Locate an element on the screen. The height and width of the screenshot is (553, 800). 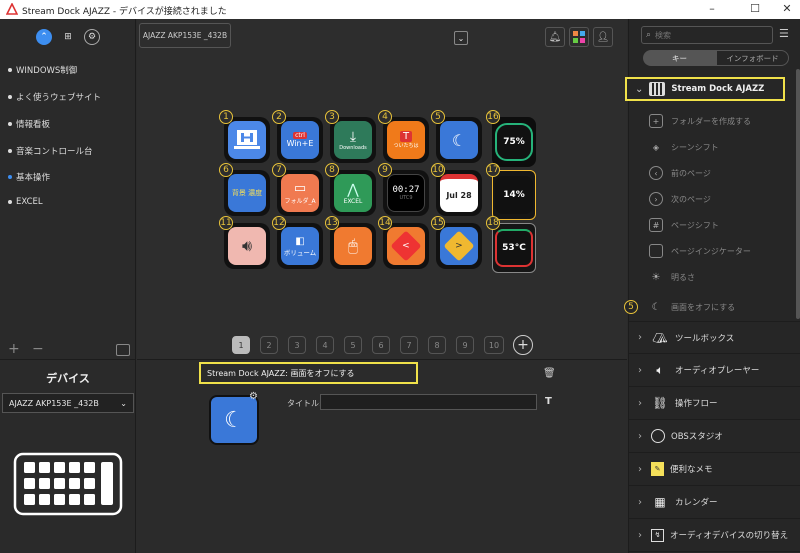
page-button-7: 7 is located at coordinates (409, 345).